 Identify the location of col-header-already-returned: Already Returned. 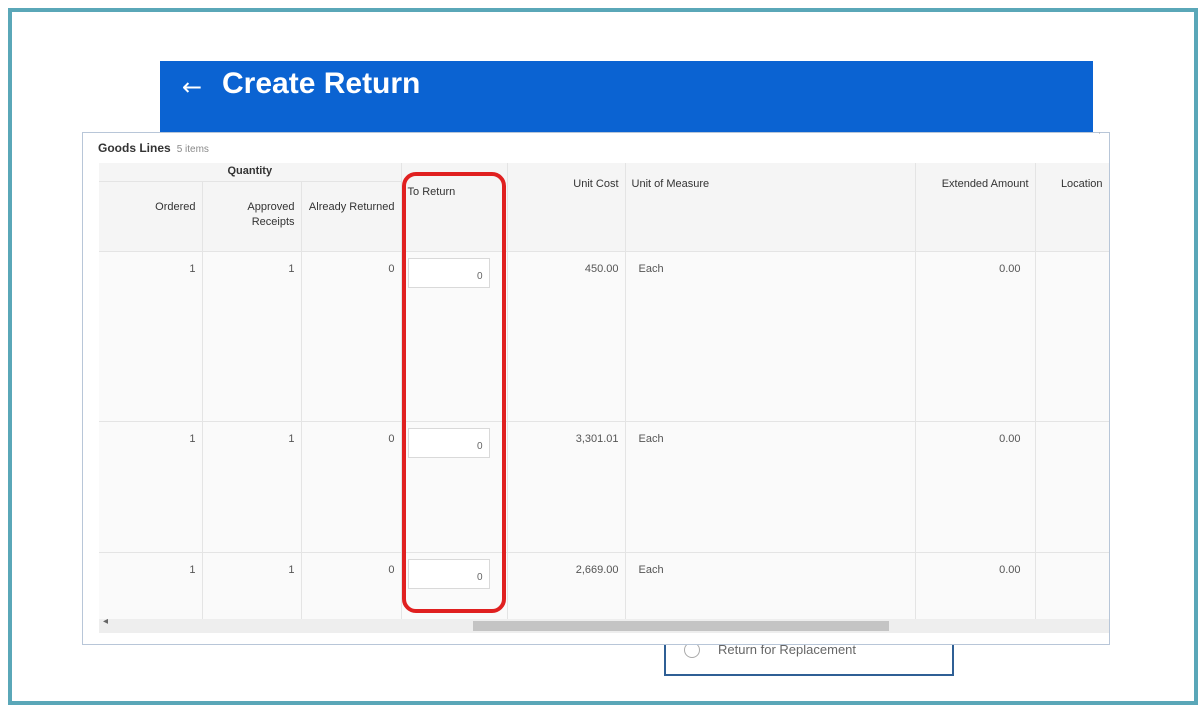
(351, 216).